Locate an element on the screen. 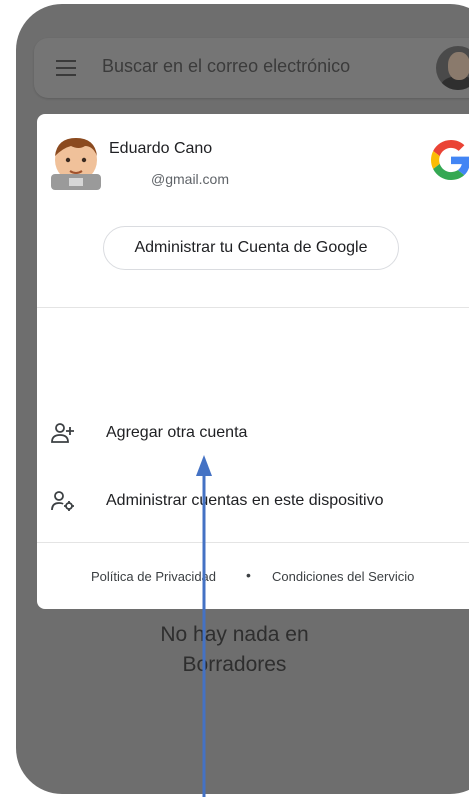 The height and width of the screenshot is (797, 469). search-placeholder: Buscar en el correo electrónico is located at coordinates (226, 66).